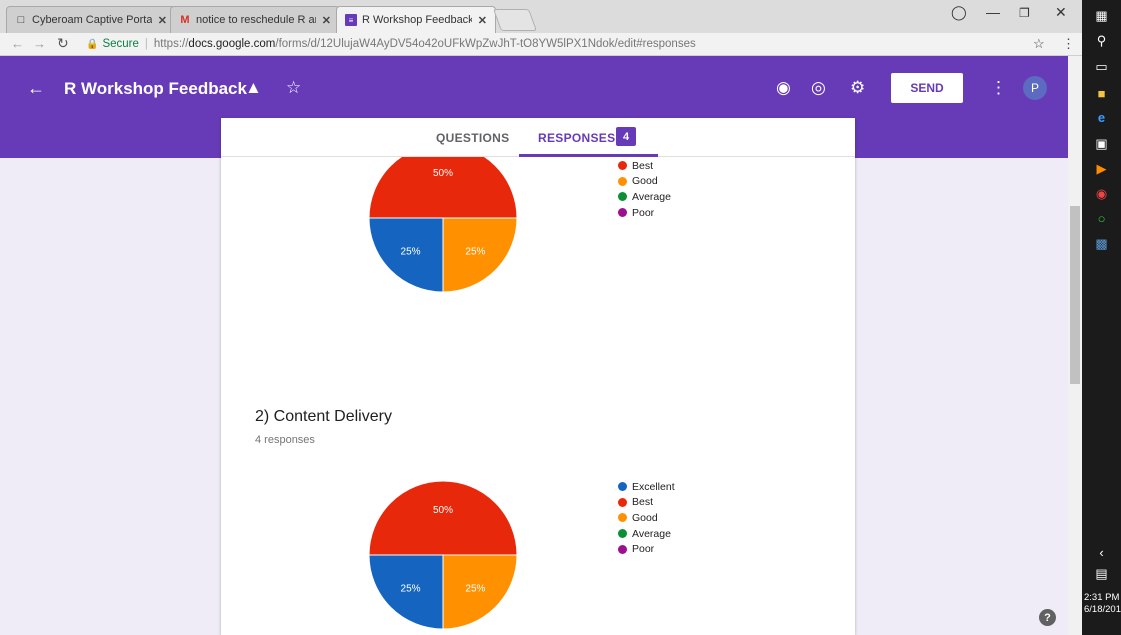 This screenshot has width=1121, height=635. Describe the element at coordinates (1075, 295) in the screenshot. I see `scroll-thumb` at that location.